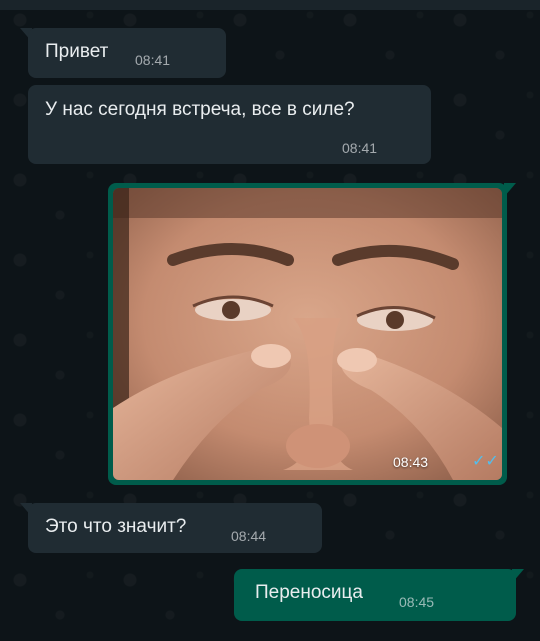  Describe the element at coordinates (229, 124) in the screenshot. I see `message-bubble-incoming: У нас сегодня встреча, все в силе? 08:41` at that location.